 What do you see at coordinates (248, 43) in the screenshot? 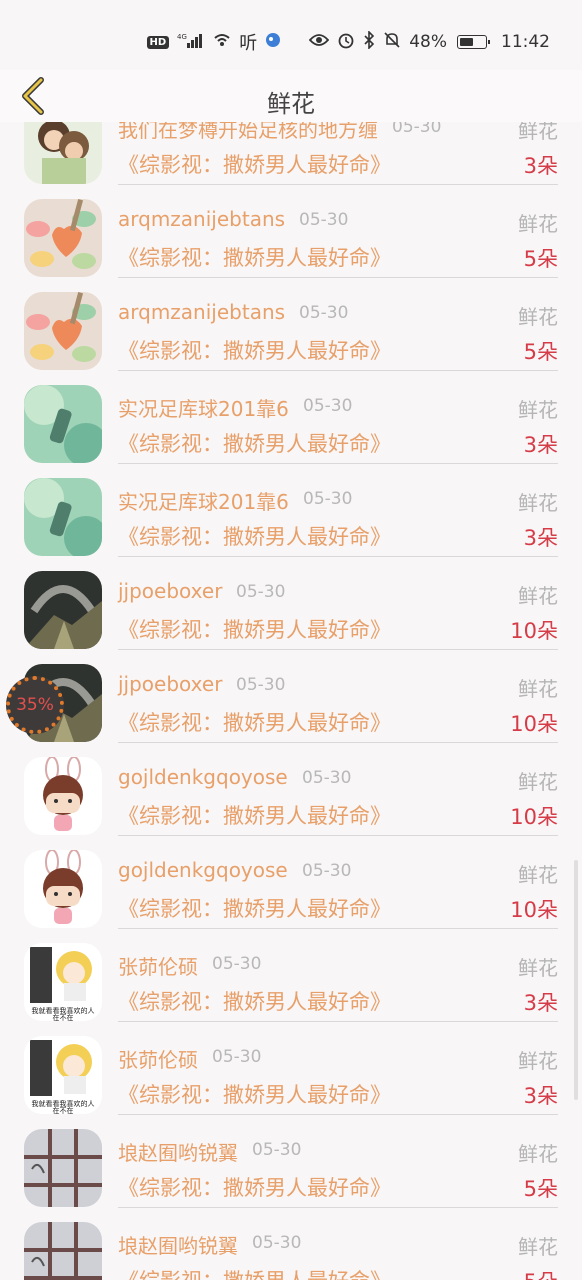
I see `listen-icon: 听` at bounding box center [248, 43].